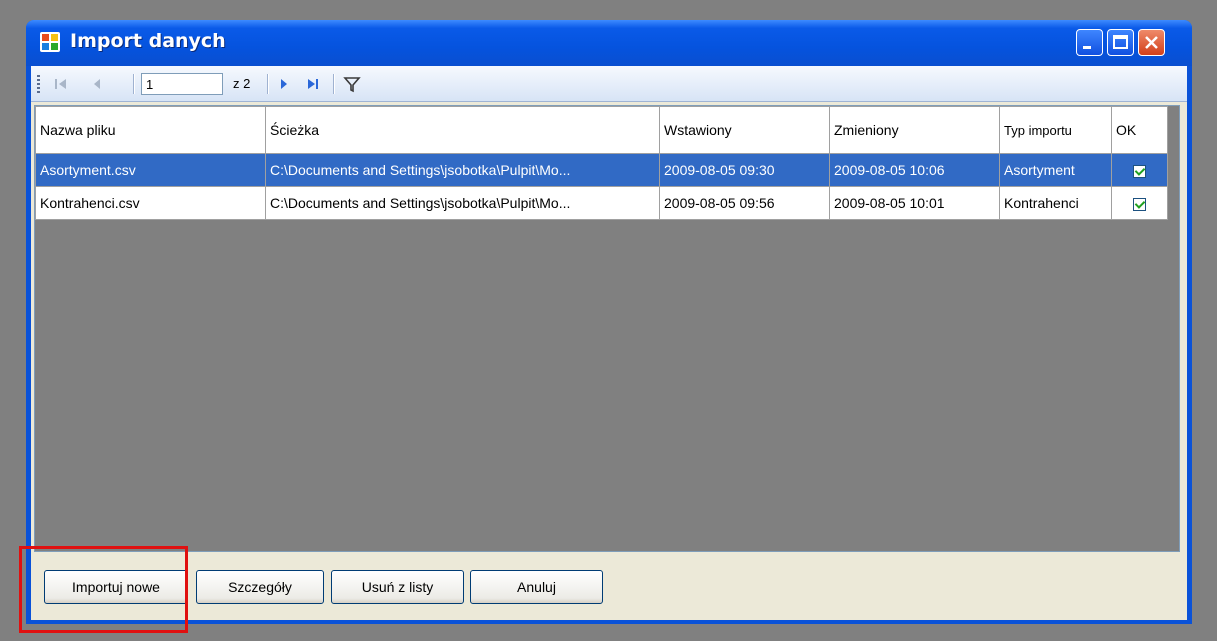 This screenshot has width=1217, height=641. I want to click on navigator-toolbar: z 2, so click(609, 84).